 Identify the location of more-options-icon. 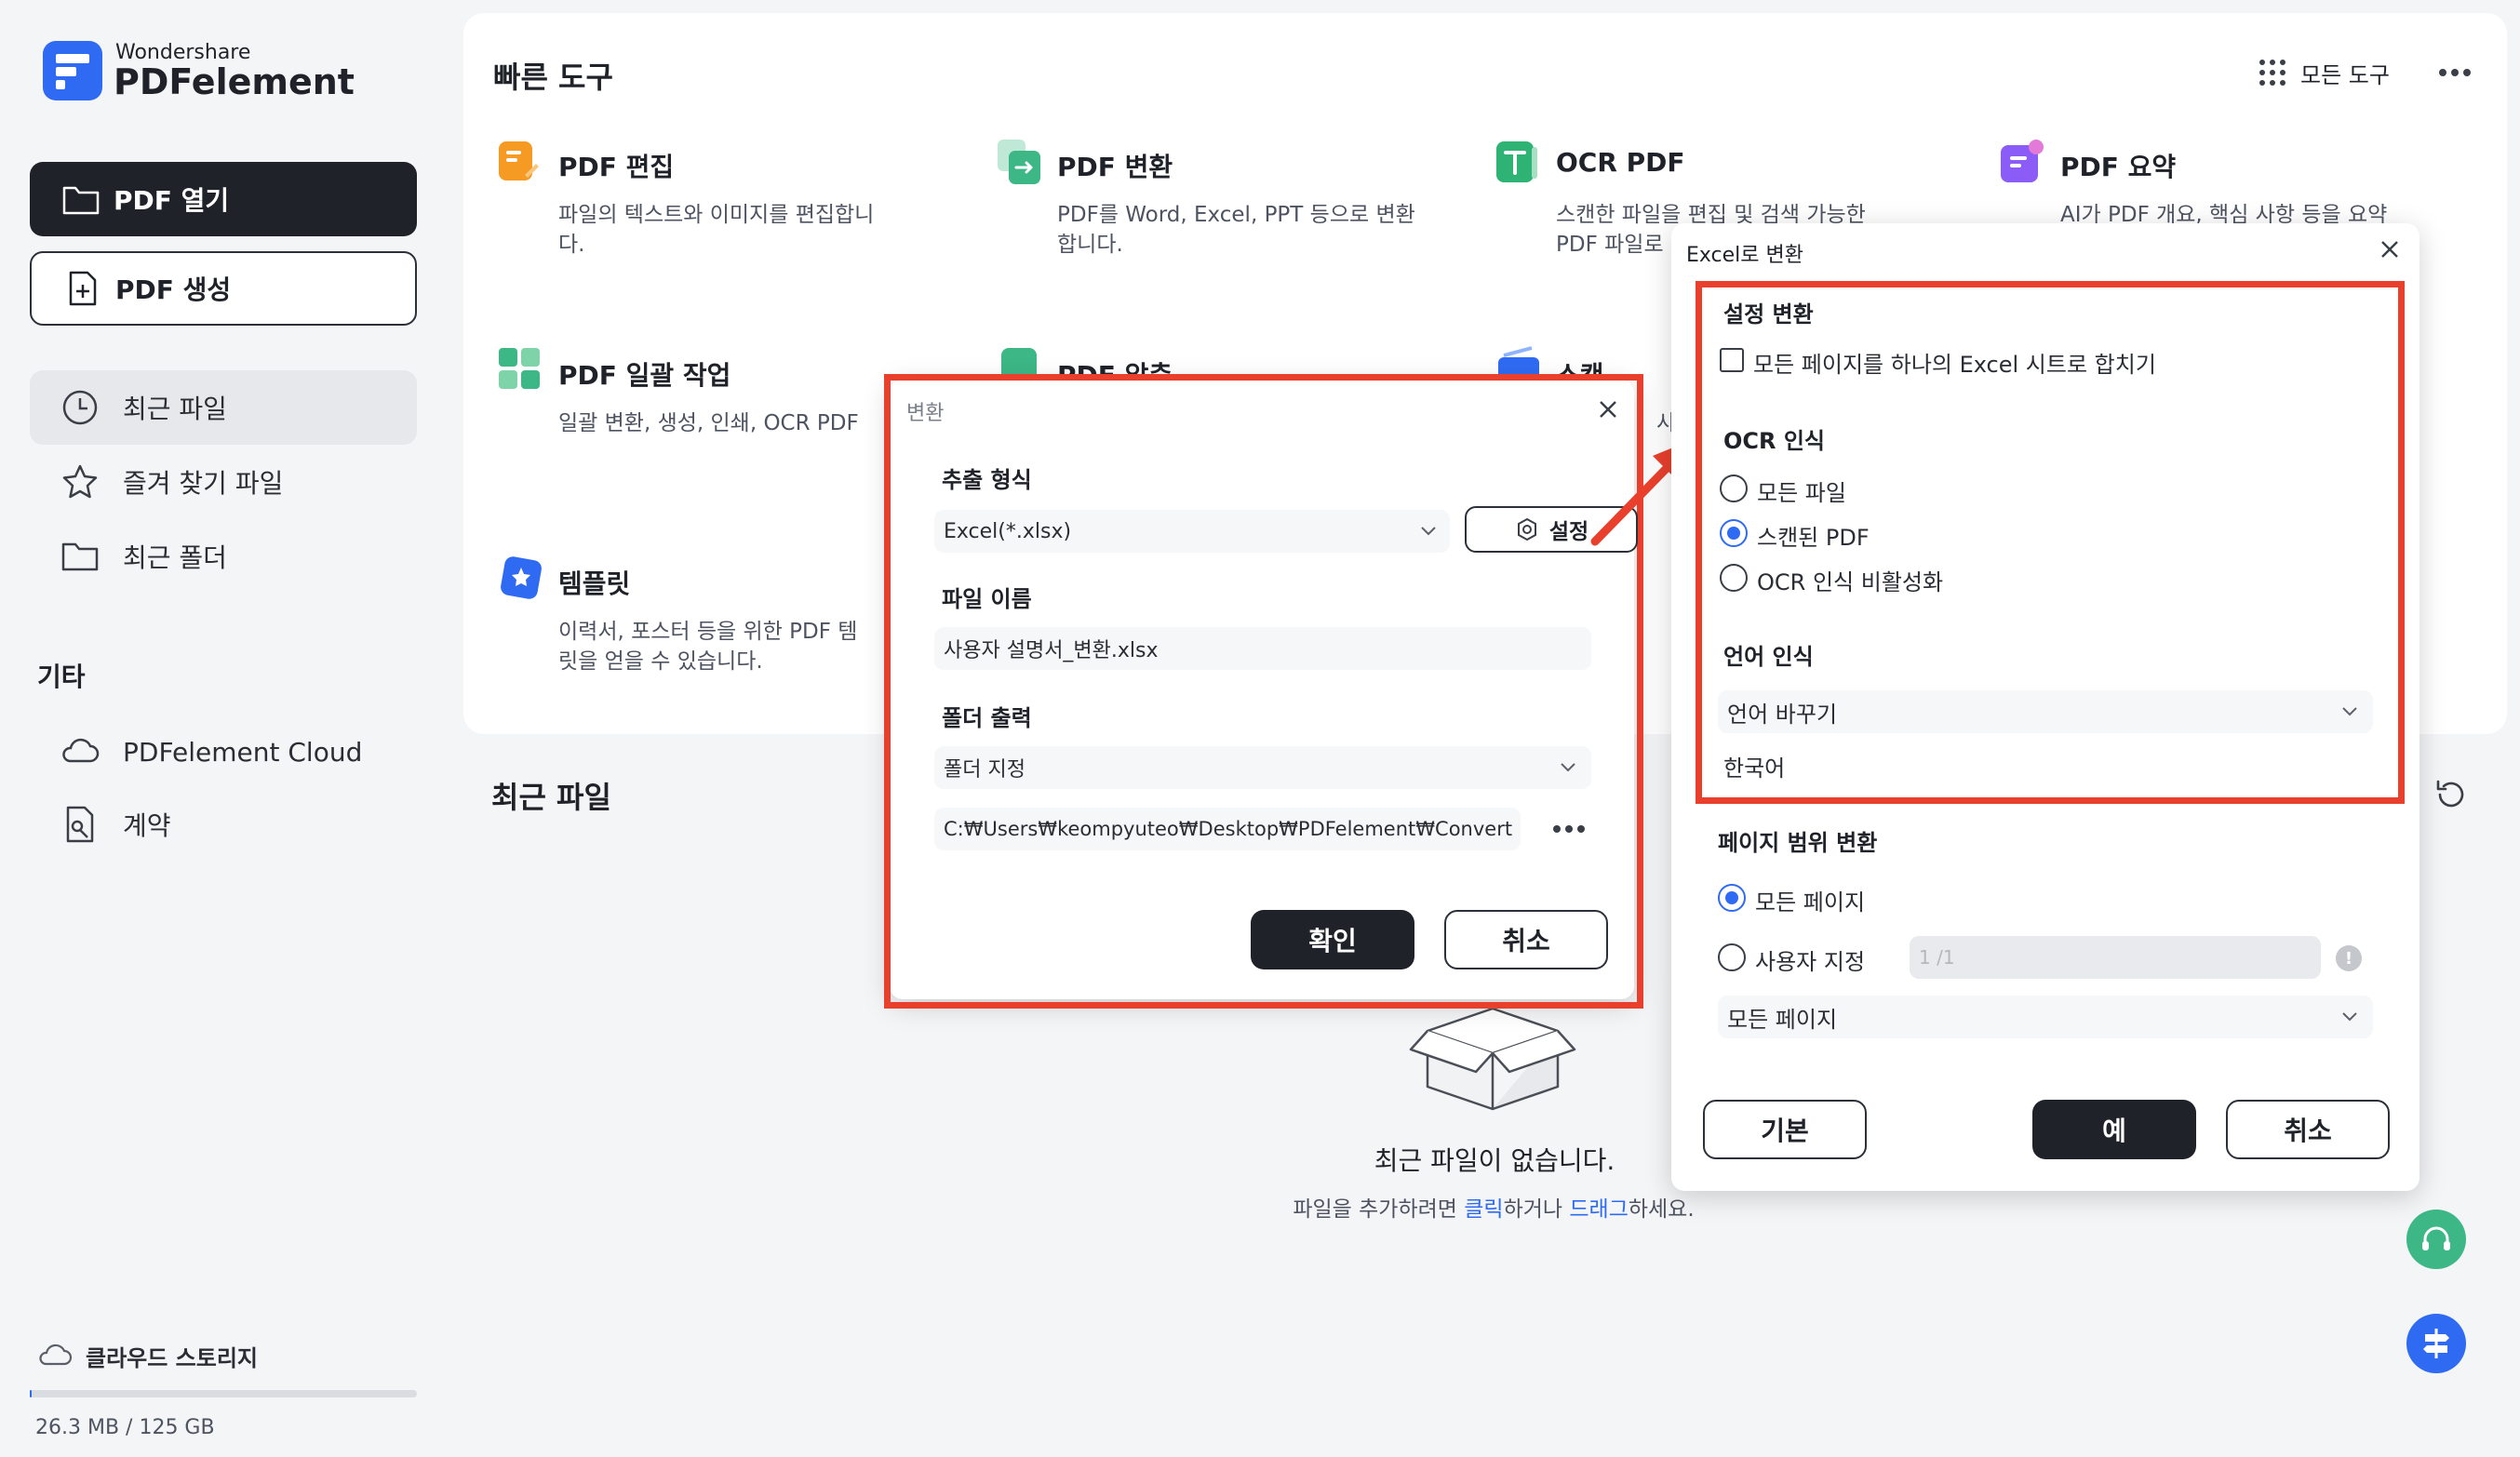
(2455, 72).